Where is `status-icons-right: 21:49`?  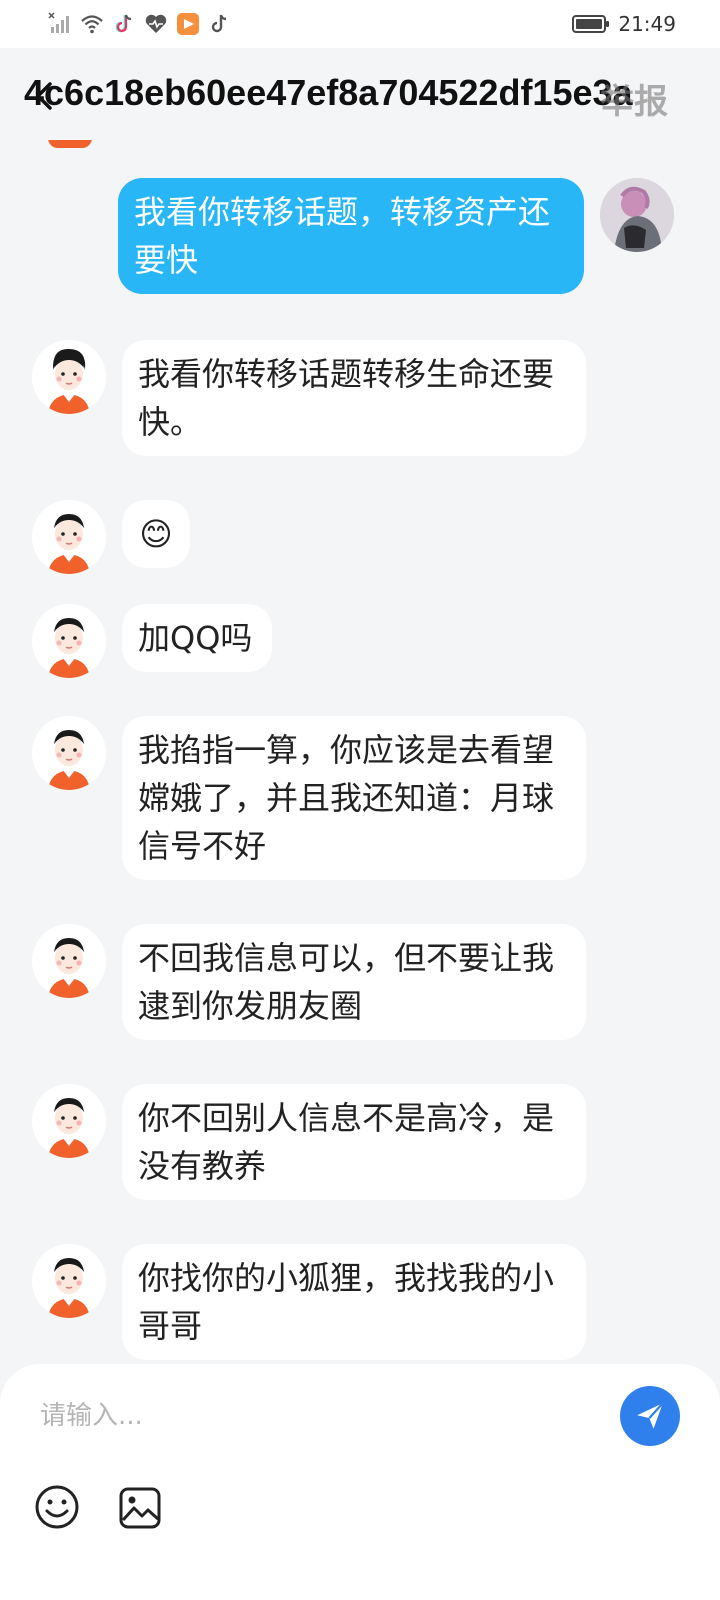 status-icons-right: 21:49 is located at coordinates (624, 24).